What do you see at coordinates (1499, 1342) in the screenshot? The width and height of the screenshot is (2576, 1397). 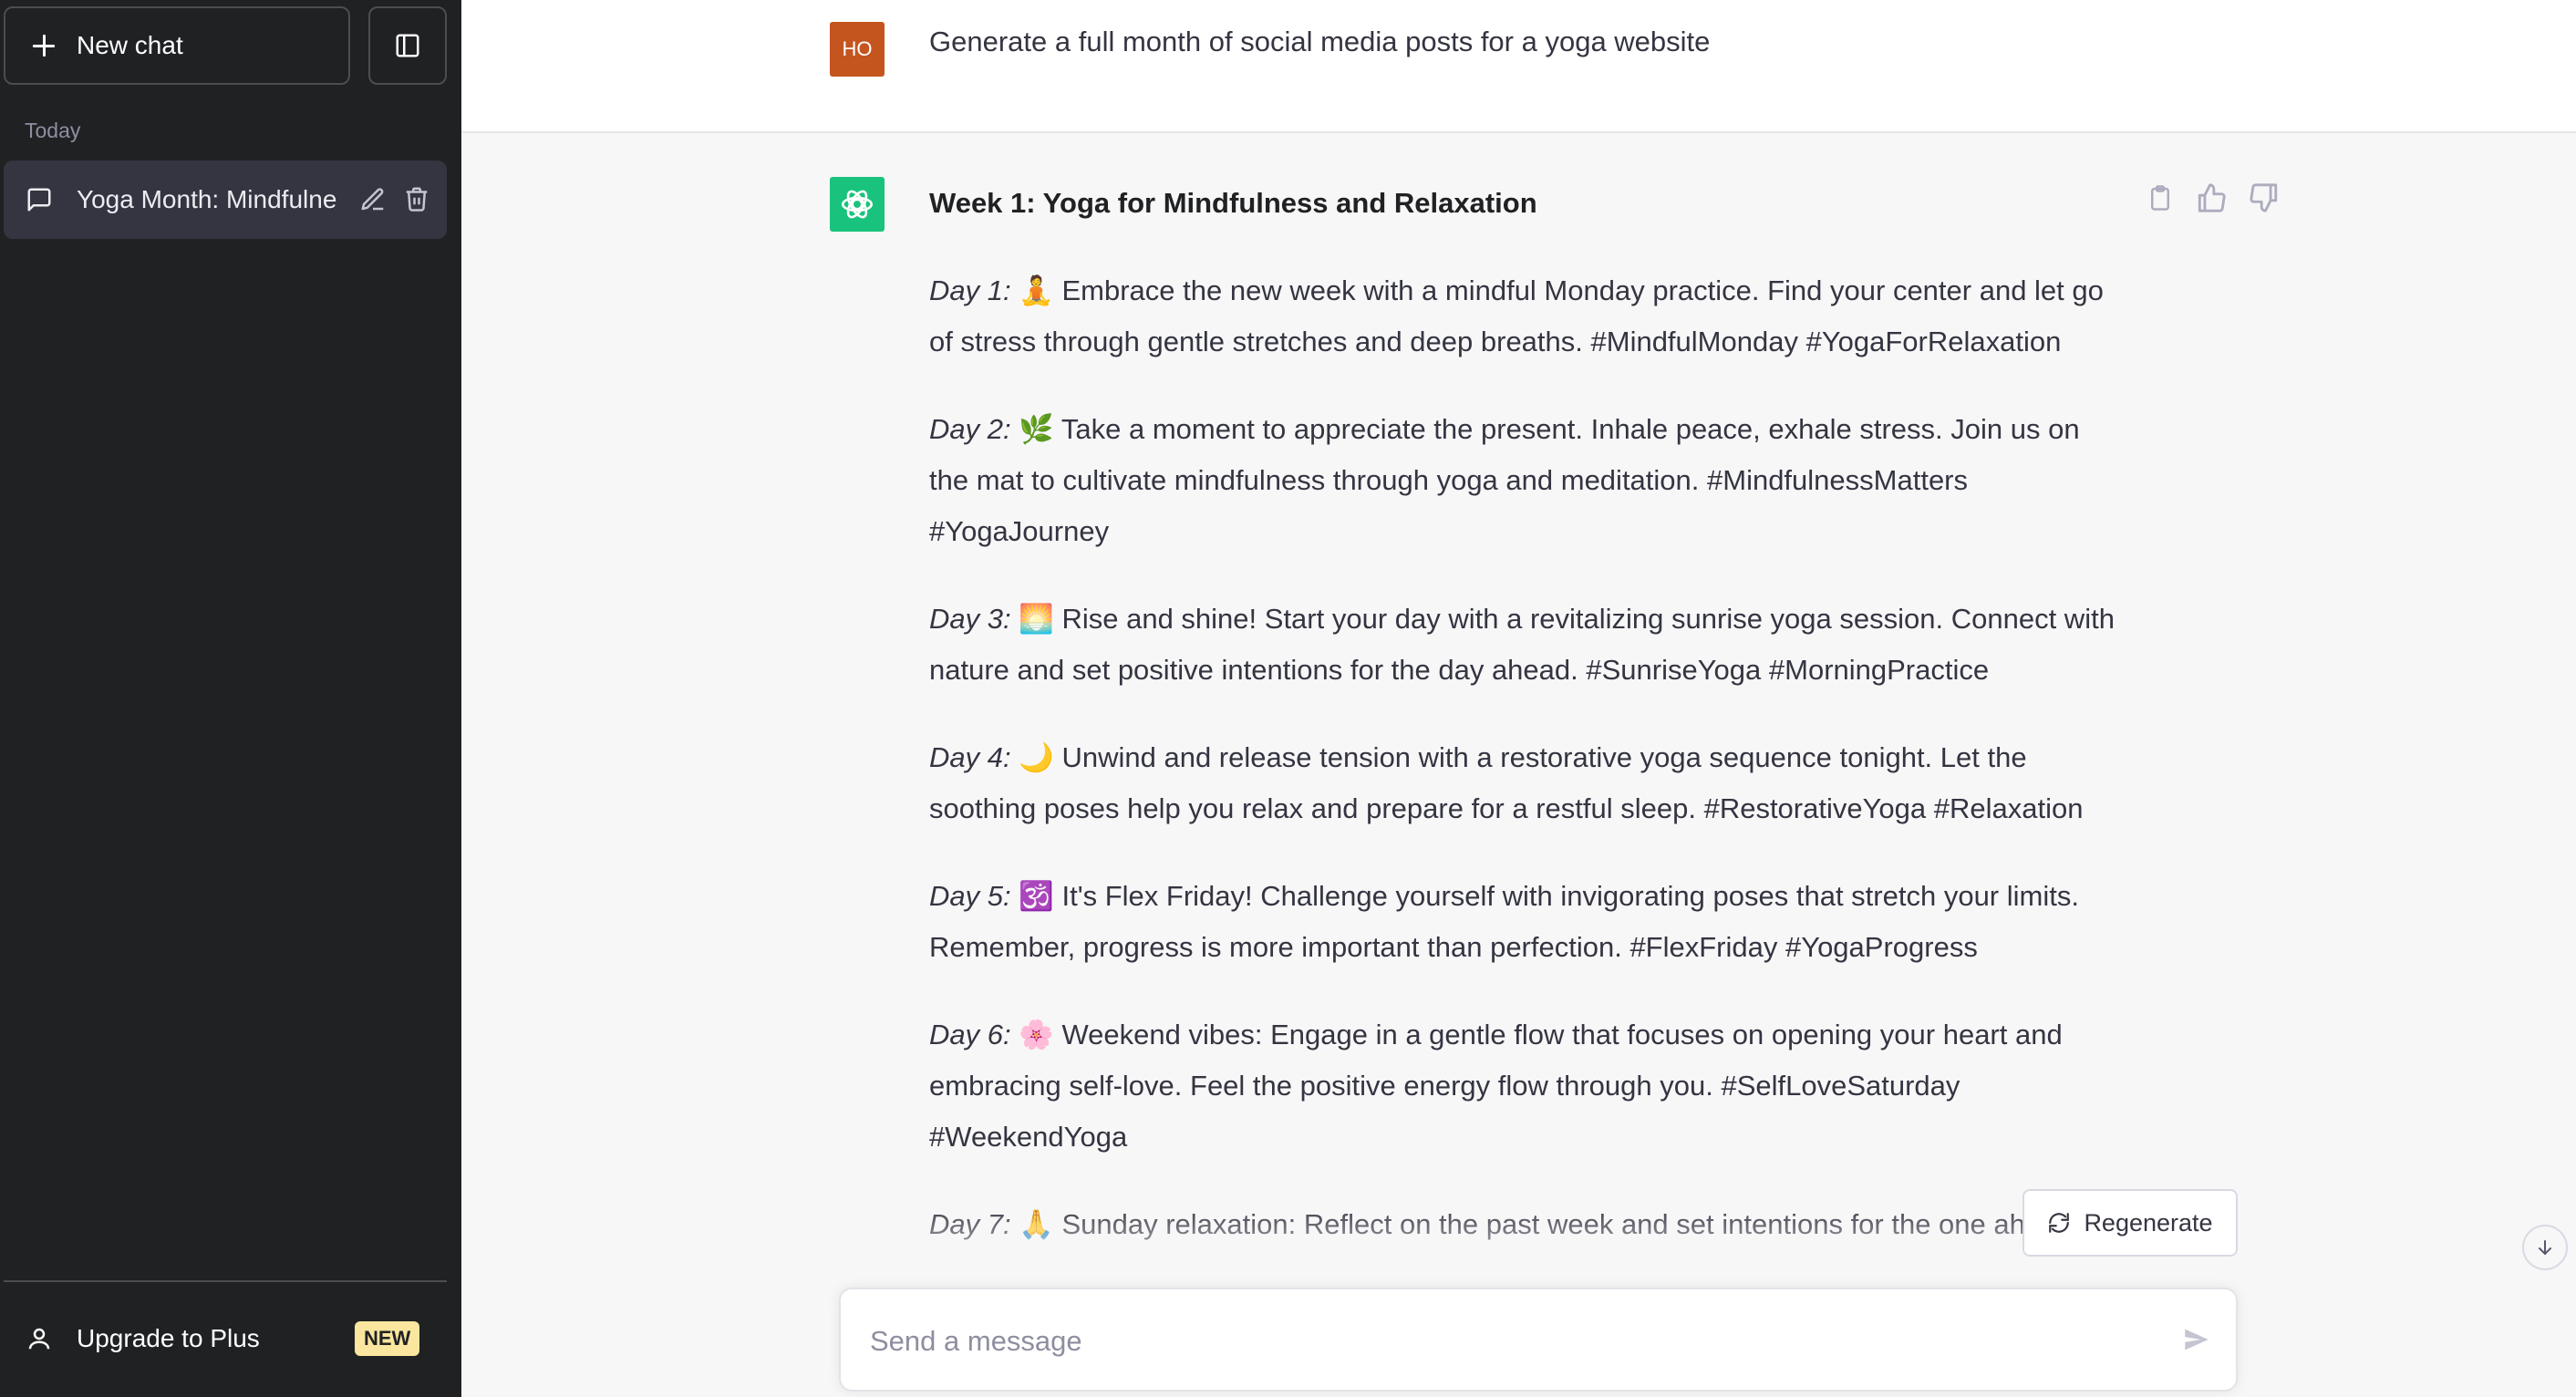 I see `message-input` at bounding box center [1499, 1342].